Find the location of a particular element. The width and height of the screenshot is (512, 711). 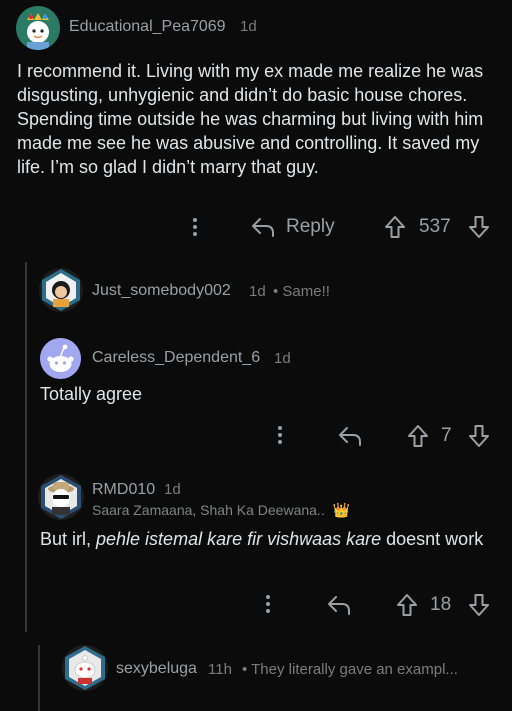

comment-username: Educational_Pea7069 is located at coordinates (147, 27).